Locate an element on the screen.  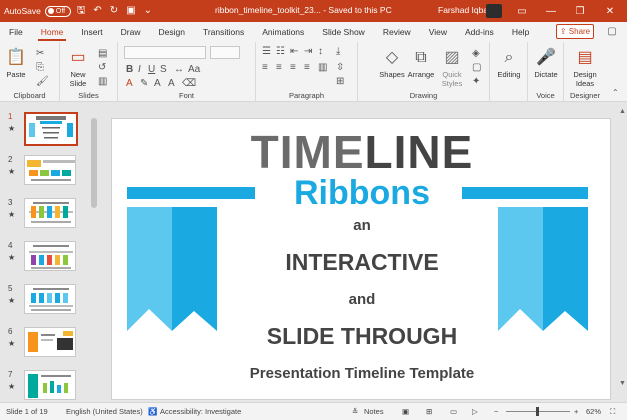
zoom-level: 62% is located at coordinates (593, 411).